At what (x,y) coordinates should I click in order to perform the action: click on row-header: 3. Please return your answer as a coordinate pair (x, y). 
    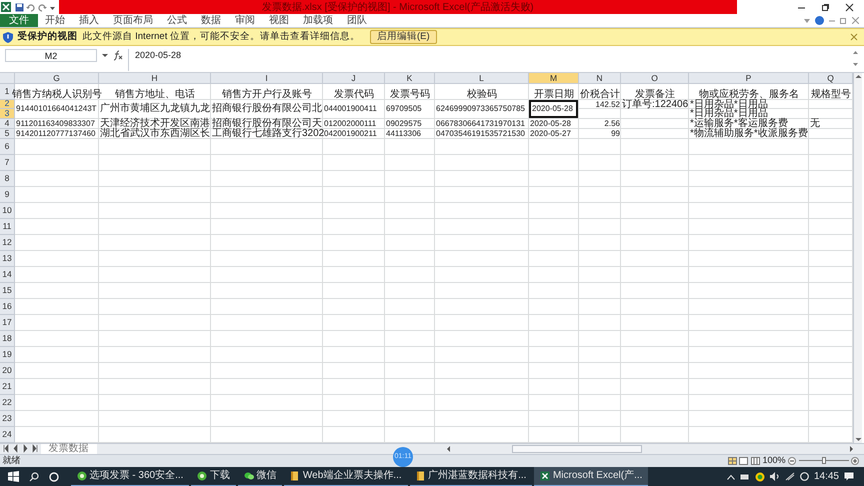
    Looking at the image, I should click on (7, 113).